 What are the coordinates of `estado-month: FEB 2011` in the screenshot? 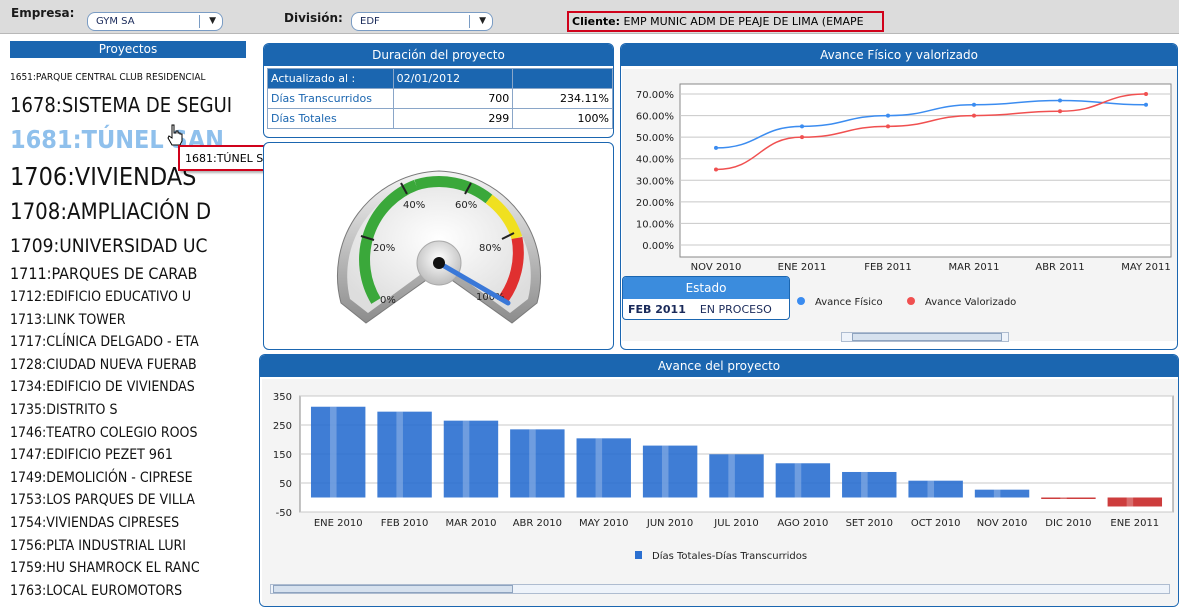 It's located at (657, 309).